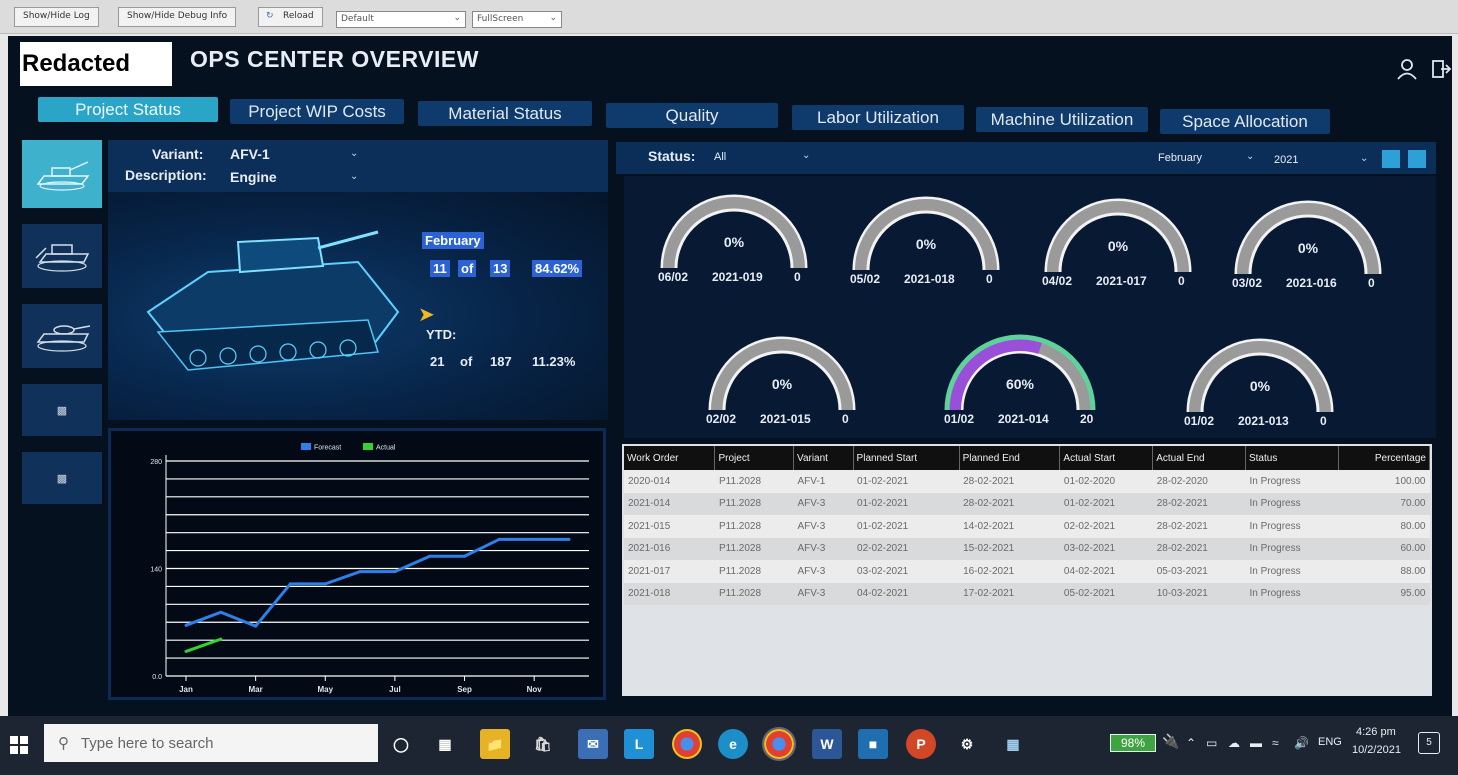  What do you see at coordinates (1441, 72) in the screenshot?
I see `logout-icon` at bounding box center [1441, 72].